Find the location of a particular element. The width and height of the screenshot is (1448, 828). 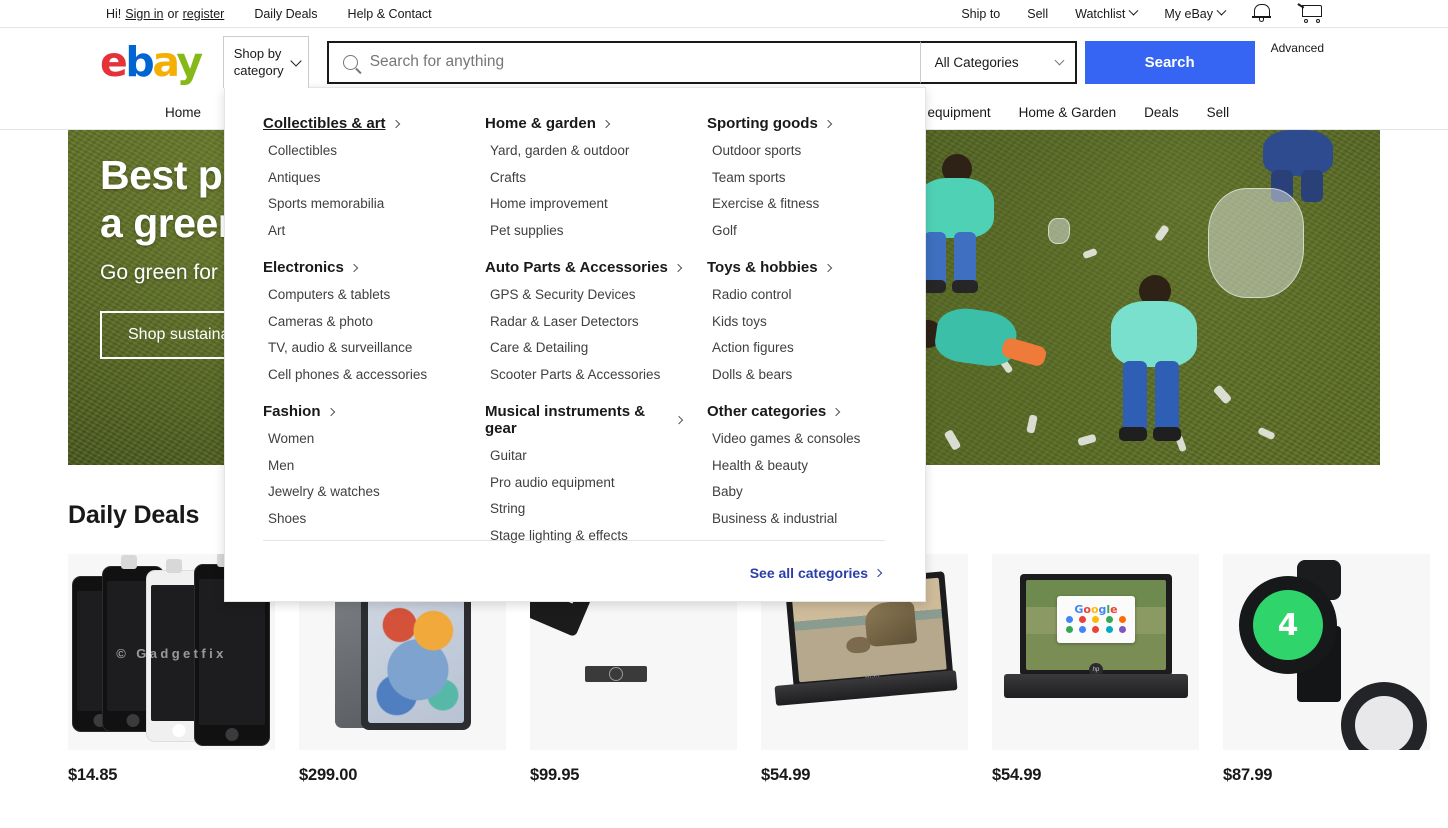

category-link: Baby is located at coordinates (796, 492).